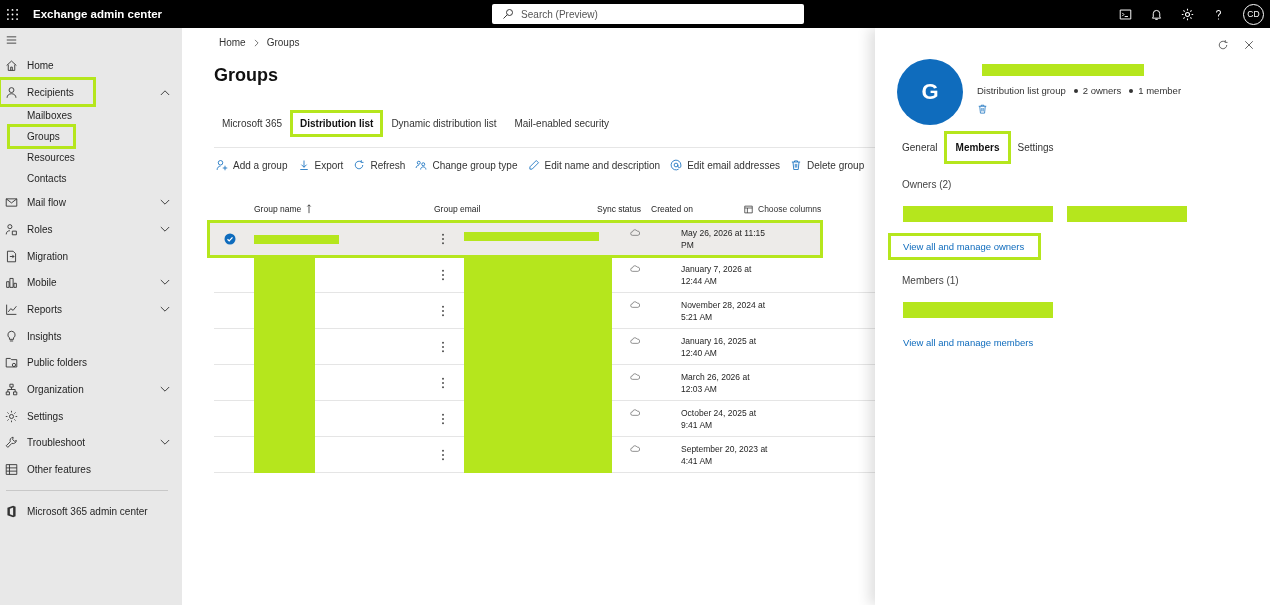 This screenshot has width=1270, height=605. Describe the element at coordinates (232, 42) in the screenshot. I see `breadcrumb-link: Home` at that location.